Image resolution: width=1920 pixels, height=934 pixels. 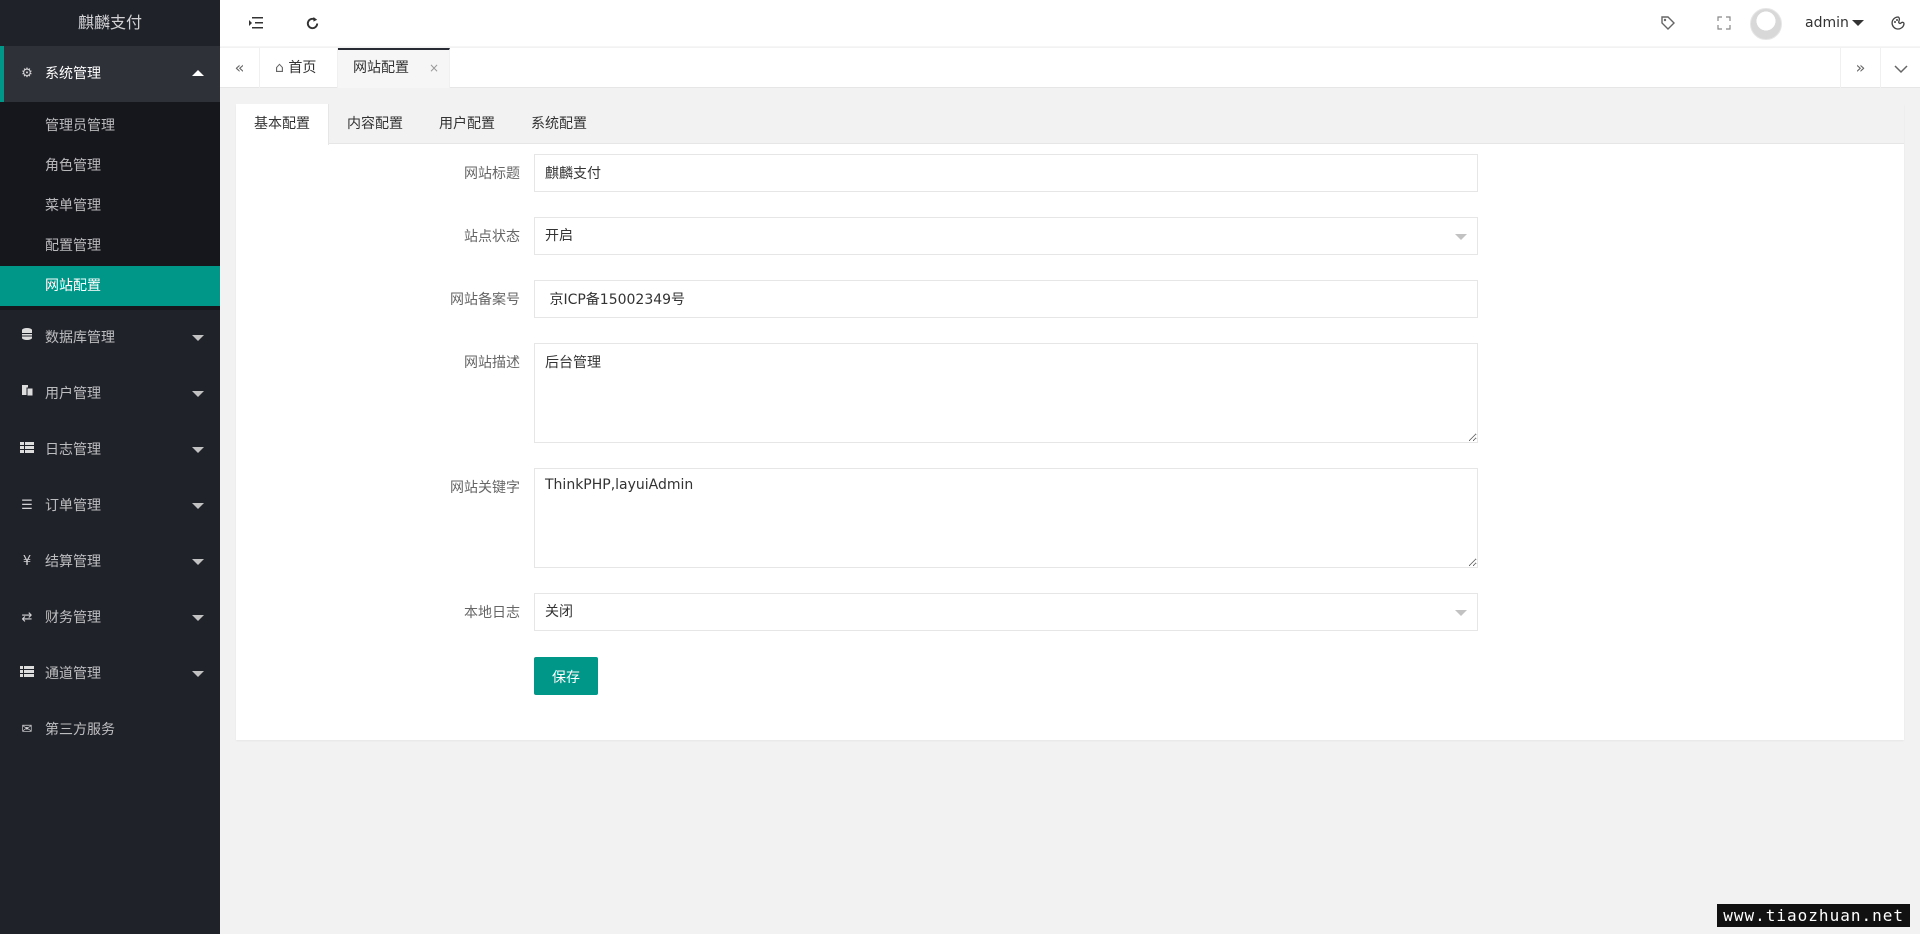 I want to click on sidebar-item-system: ⚙ 系统管理, so click(x=110, y=74).